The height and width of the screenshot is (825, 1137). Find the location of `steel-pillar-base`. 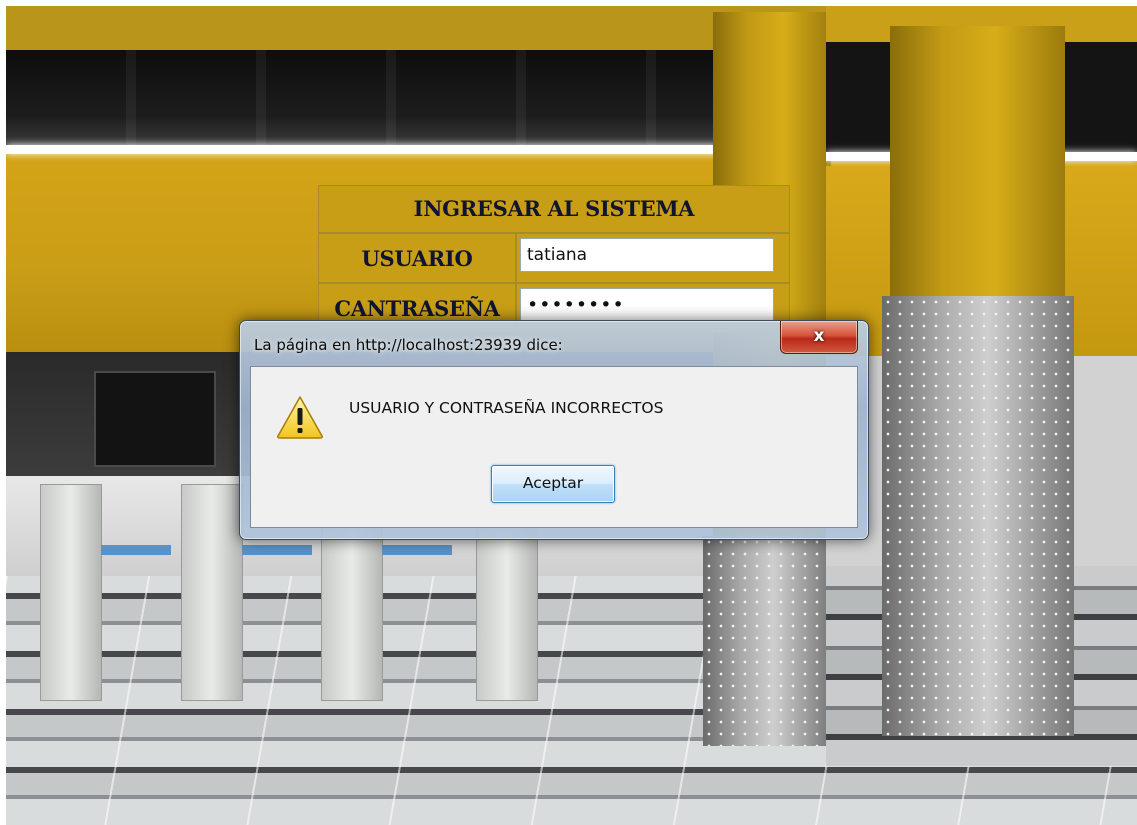

steel-pillar-base is located at coordinates (767, 641).